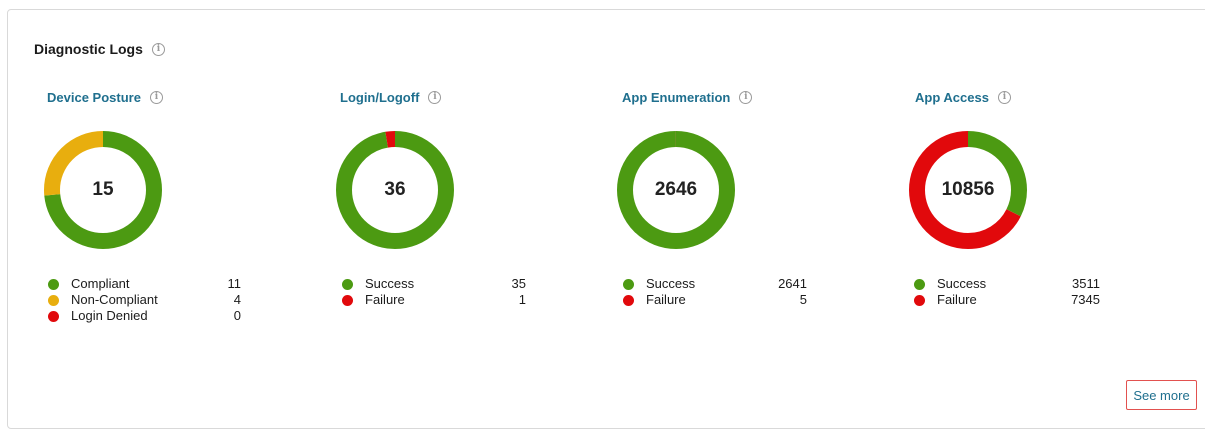  Describe the element at coordinates (437, 300) in the screenshot. I see `legend-item: Failure 1` at that location.